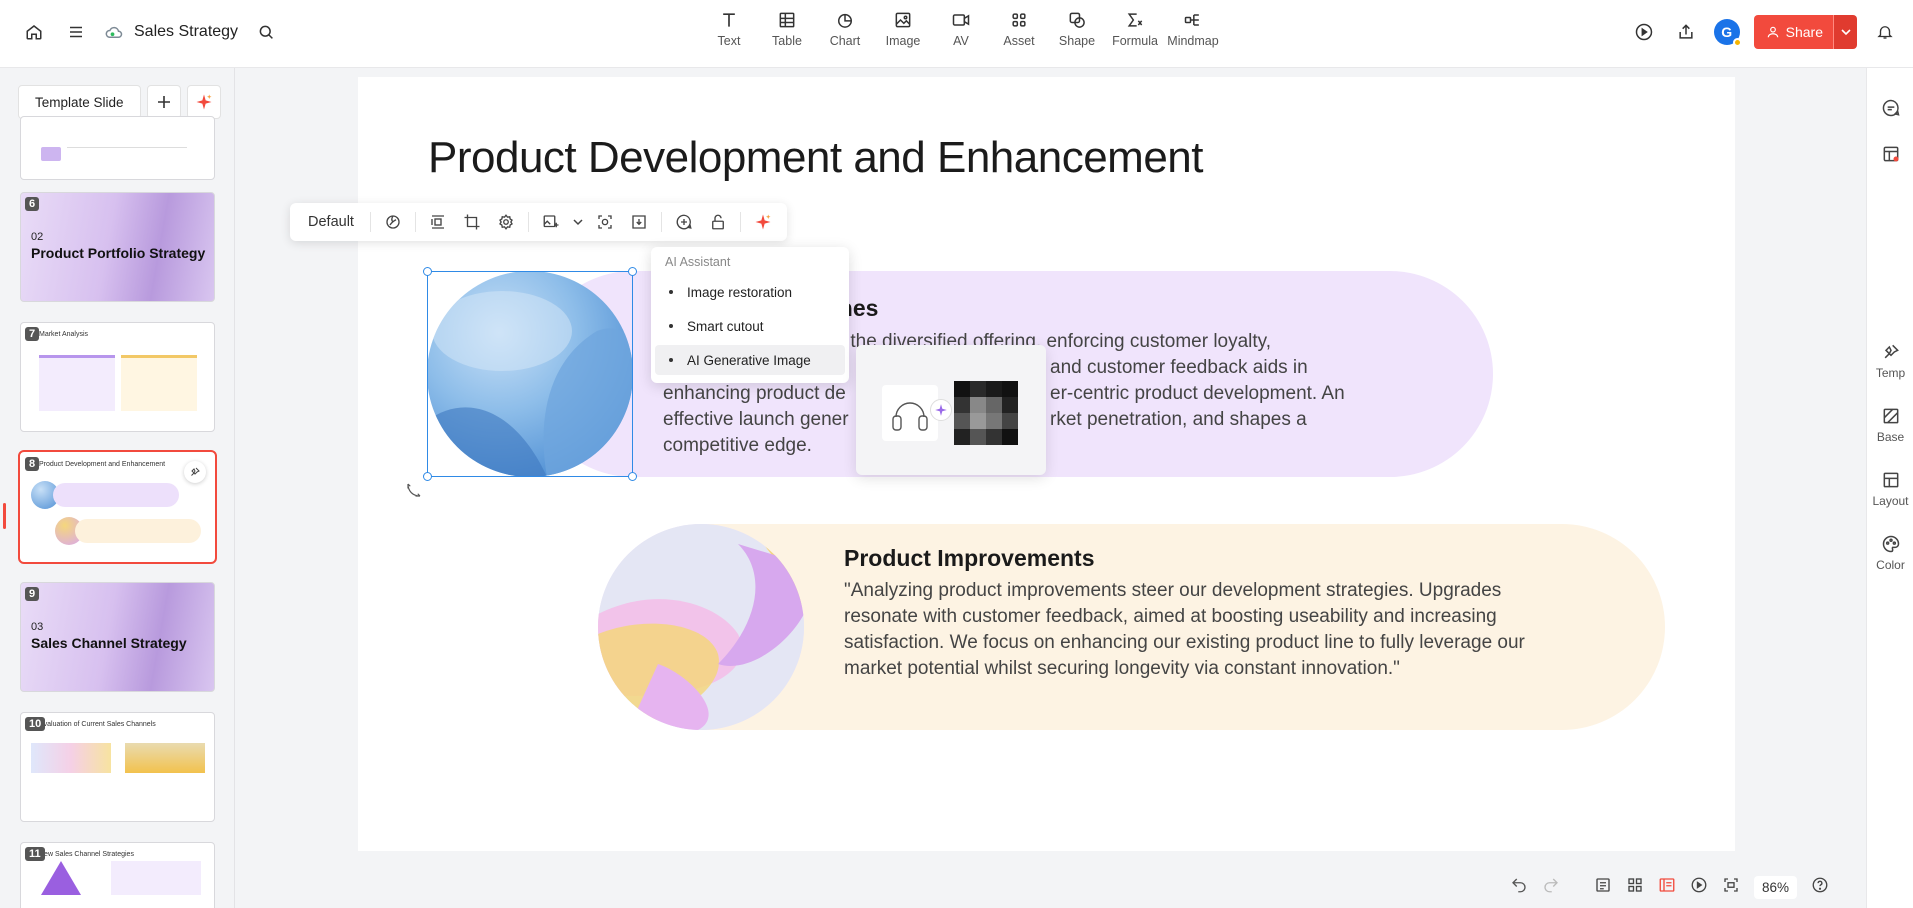  What do you see at coordinates (393, 222) in the screenshot?
I see `image-style-icon` at bounding box center [393, 222].